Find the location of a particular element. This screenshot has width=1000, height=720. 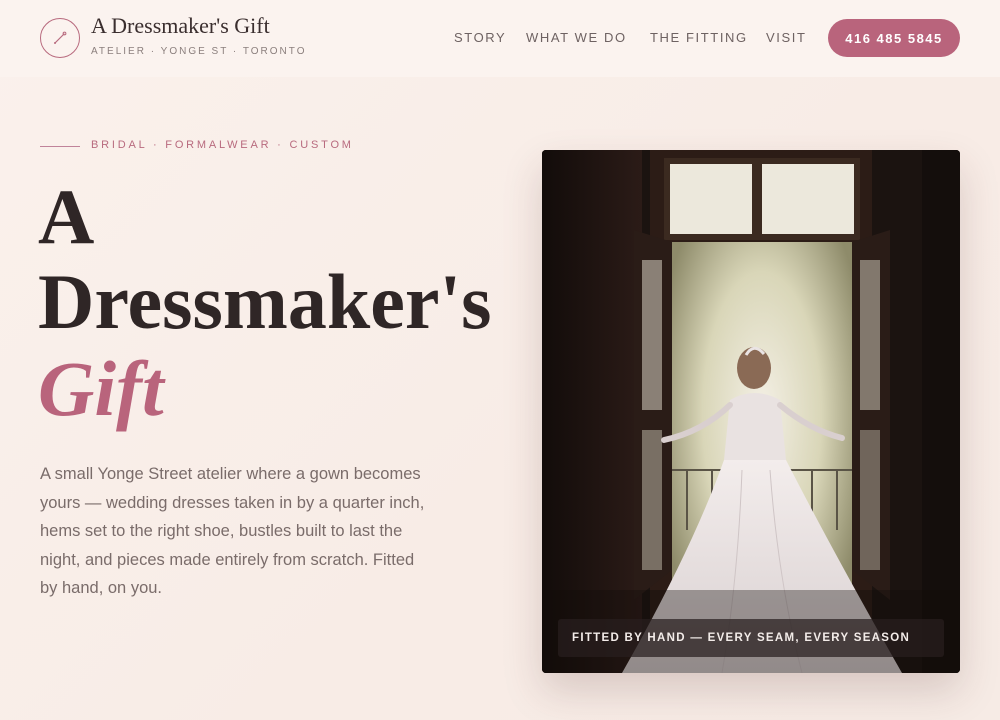

brand-name: A Dressmaker's Gift is located at coordinates (180, 26).